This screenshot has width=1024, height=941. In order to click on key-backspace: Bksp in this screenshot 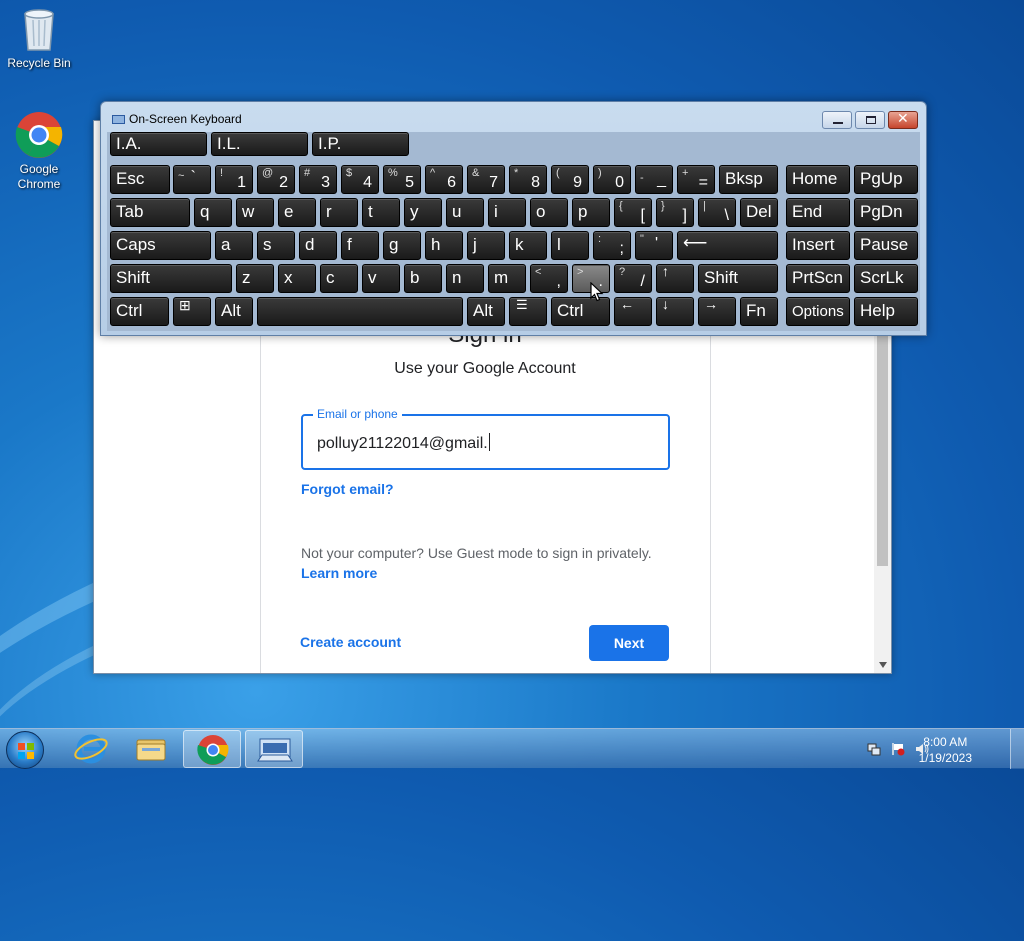, I will do `click(748, 179)`.